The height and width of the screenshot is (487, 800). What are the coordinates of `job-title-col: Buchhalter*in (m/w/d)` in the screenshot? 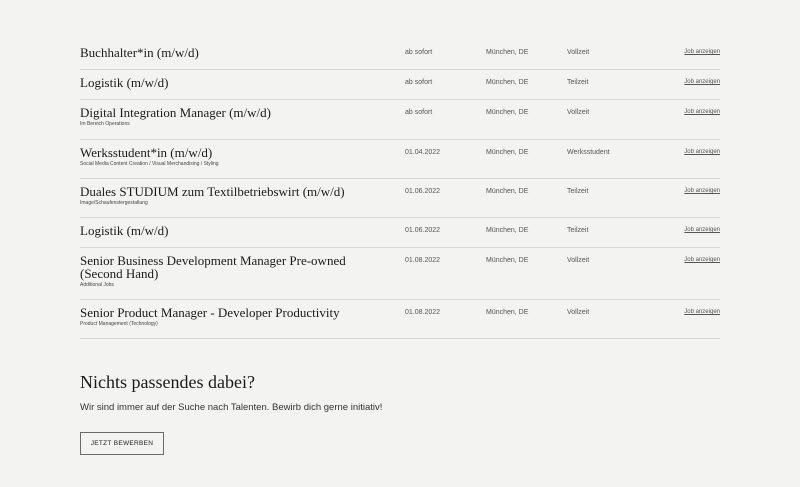 It's located at (235, 52).